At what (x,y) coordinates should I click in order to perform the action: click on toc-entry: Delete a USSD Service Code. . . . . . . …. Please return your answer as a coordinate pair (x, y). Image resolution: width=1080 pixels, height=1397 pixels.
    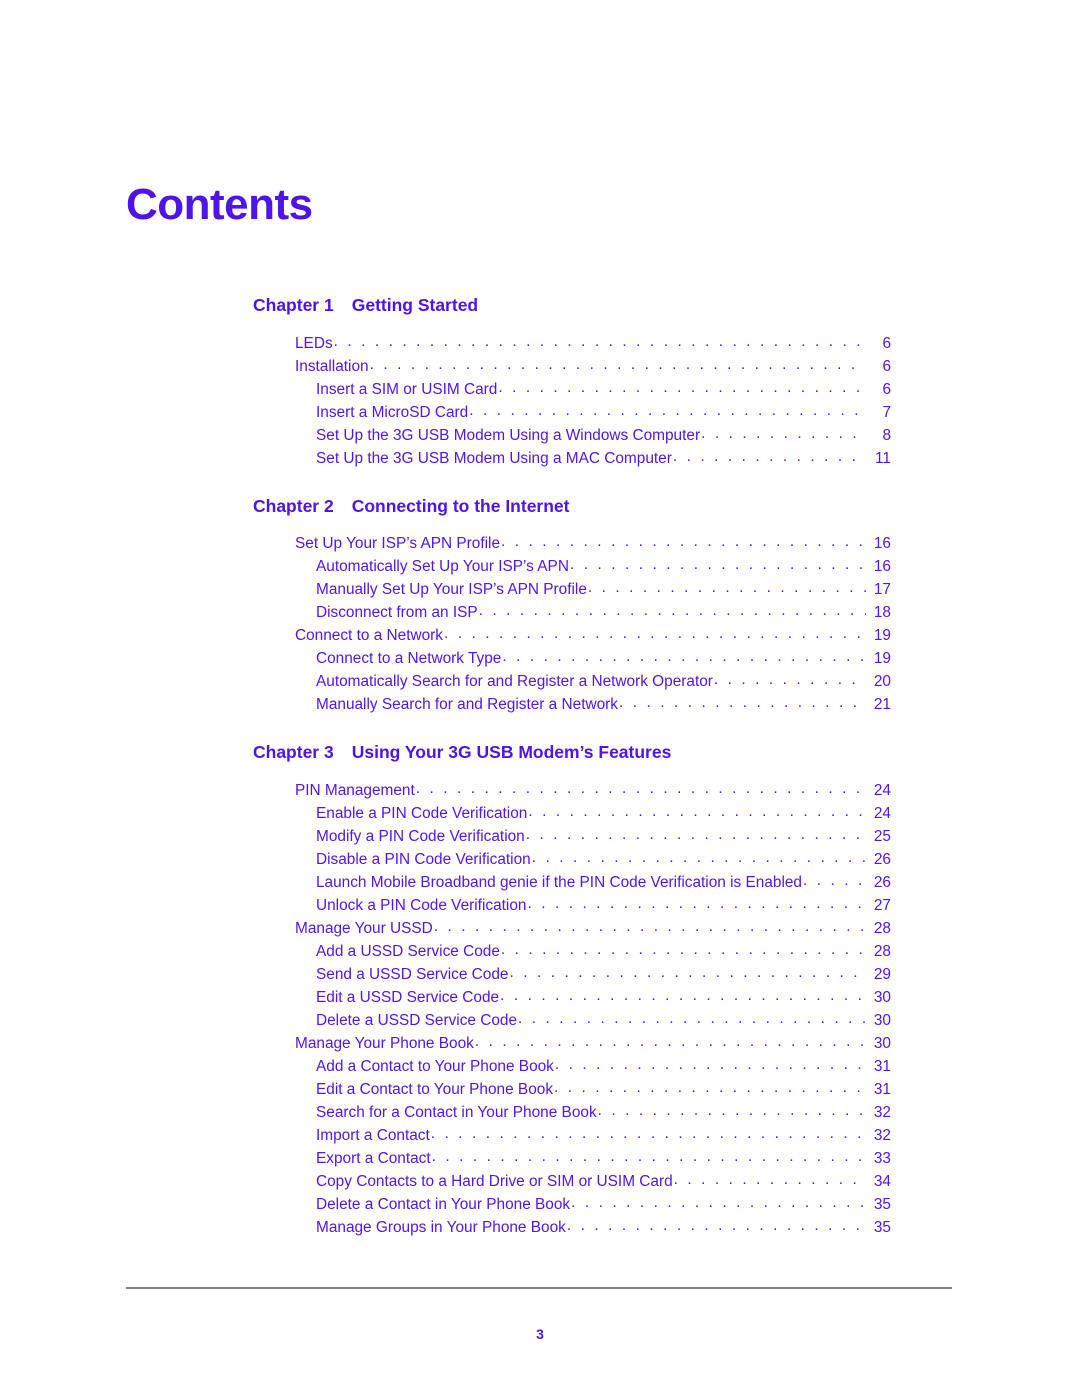
    Looking at the image, I should click on (540, 1020).